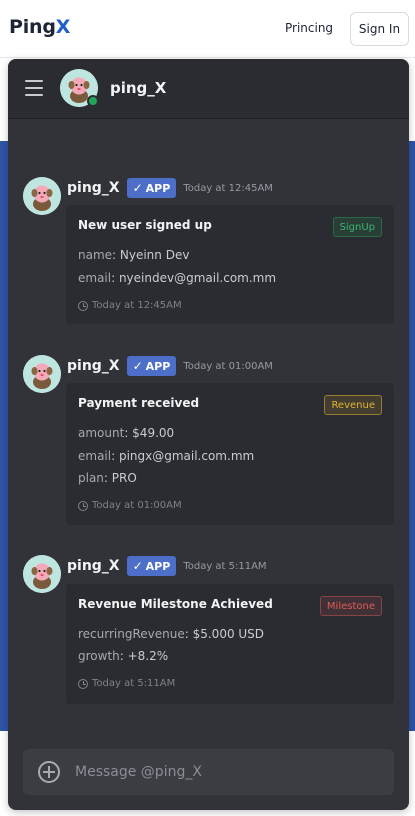  I want to click on online-status-dot, so click(93, 101).